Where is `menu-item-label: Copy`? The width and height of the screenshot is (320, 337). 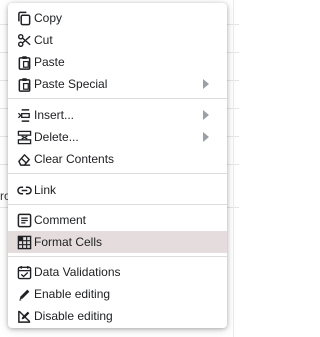 menu-item-label: Copy is located at coordinates (48, 18).